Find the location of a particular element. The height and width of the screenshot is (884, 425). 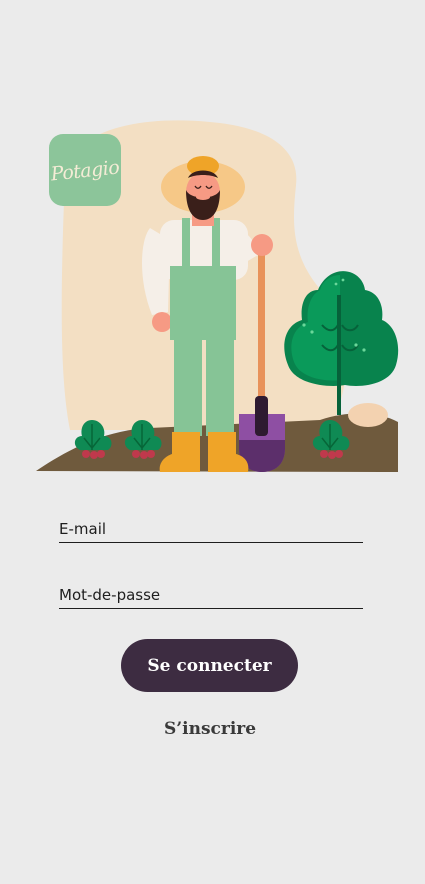

signup-link: S’inscrire is located at coordinates (210, 729).